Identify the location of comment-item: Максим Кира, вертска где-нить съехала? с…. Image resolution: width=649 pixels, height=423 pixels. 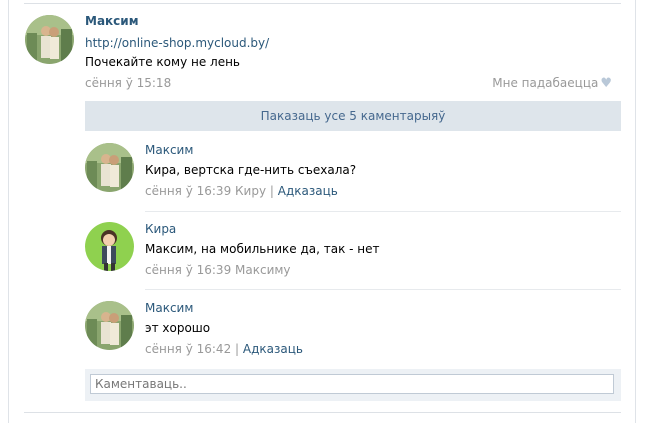
(353, 178).